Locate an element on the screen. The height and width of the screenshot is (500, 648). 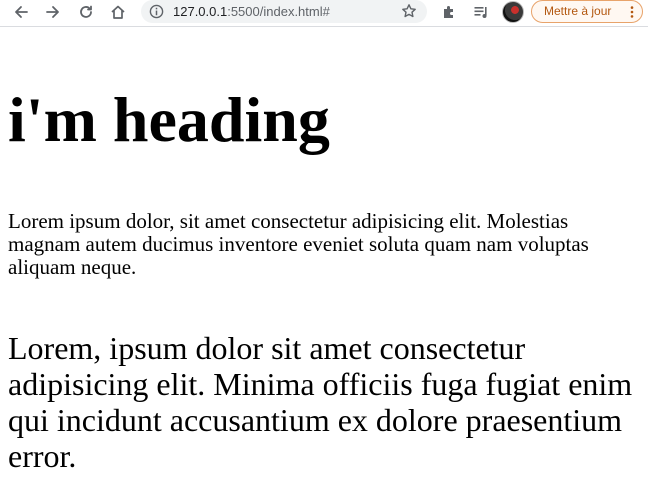
back-button is located at coordinates (21, 12).